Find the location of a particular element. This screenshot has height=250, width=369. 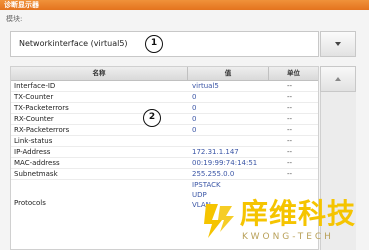

column-header-name: 名称 is located at coordinates (99, 73).